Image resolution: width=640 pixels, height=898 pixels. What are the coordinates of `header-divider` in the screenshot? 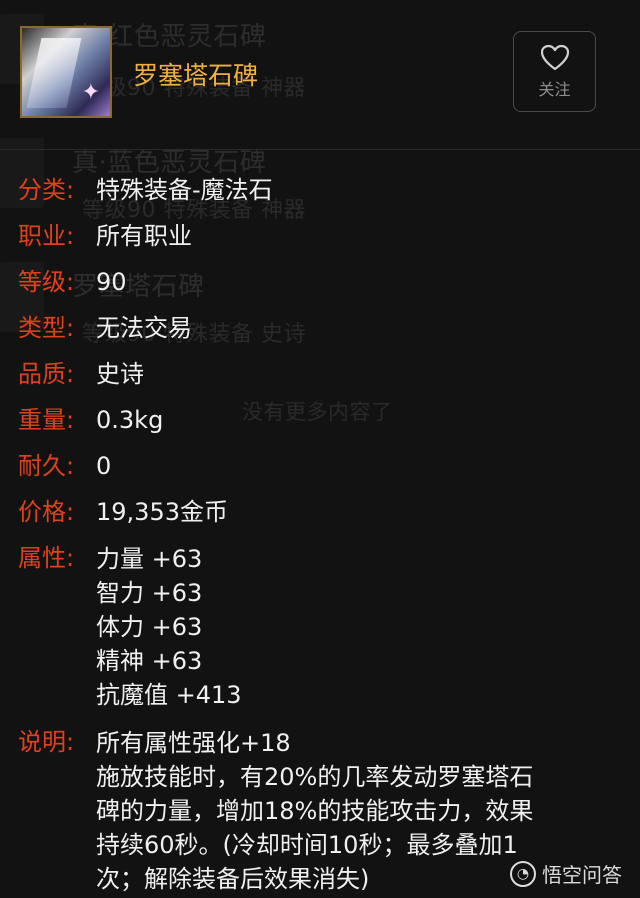 It's located at (320, 149).